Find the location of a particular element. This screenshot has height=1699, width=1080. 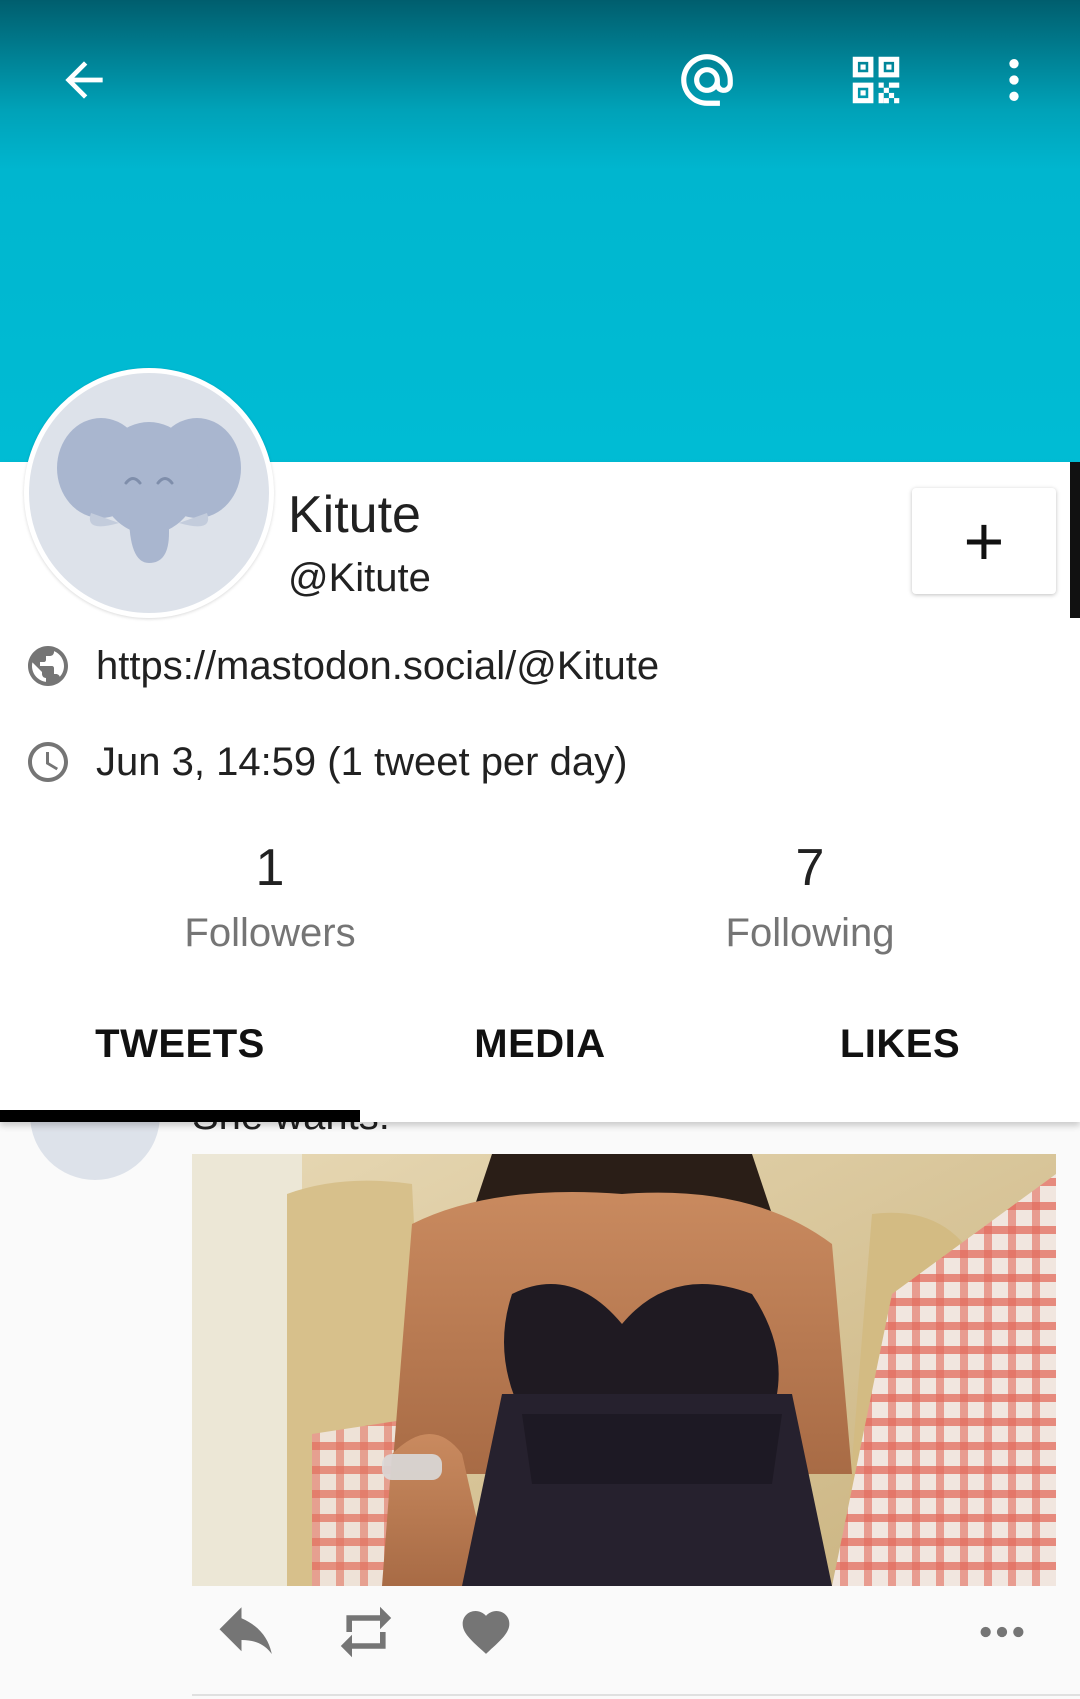

following-count: 7 is located at coordinates (810, 868).